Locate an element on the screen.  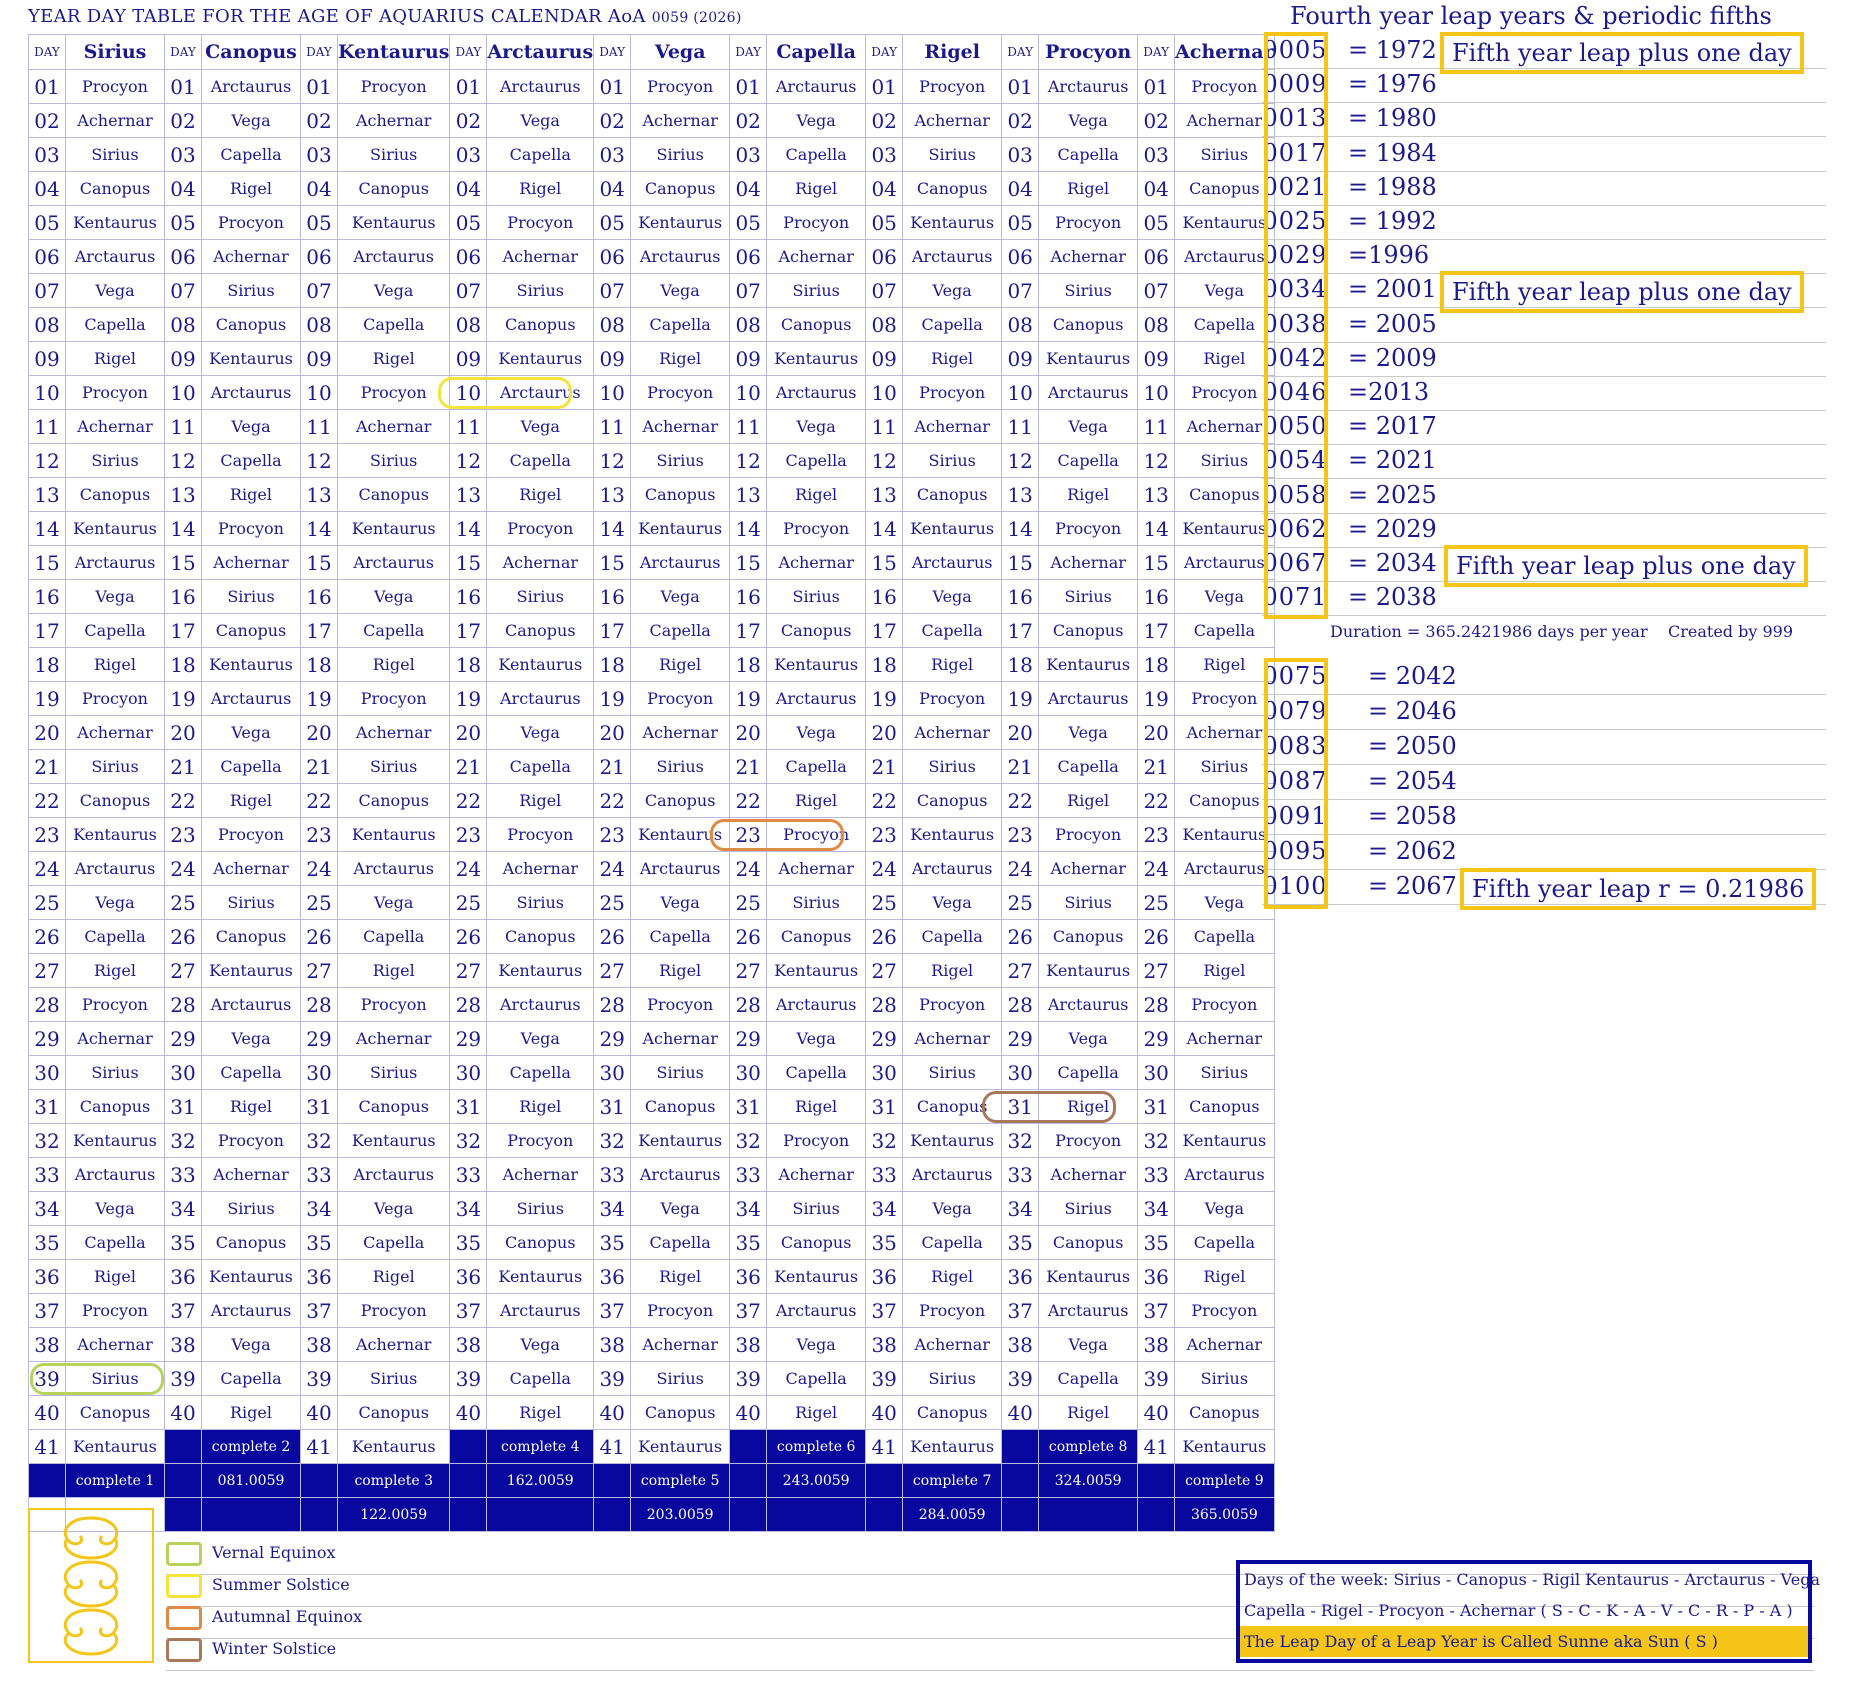
completion-date: 162.0059 is located at coordinates (540, 1480).